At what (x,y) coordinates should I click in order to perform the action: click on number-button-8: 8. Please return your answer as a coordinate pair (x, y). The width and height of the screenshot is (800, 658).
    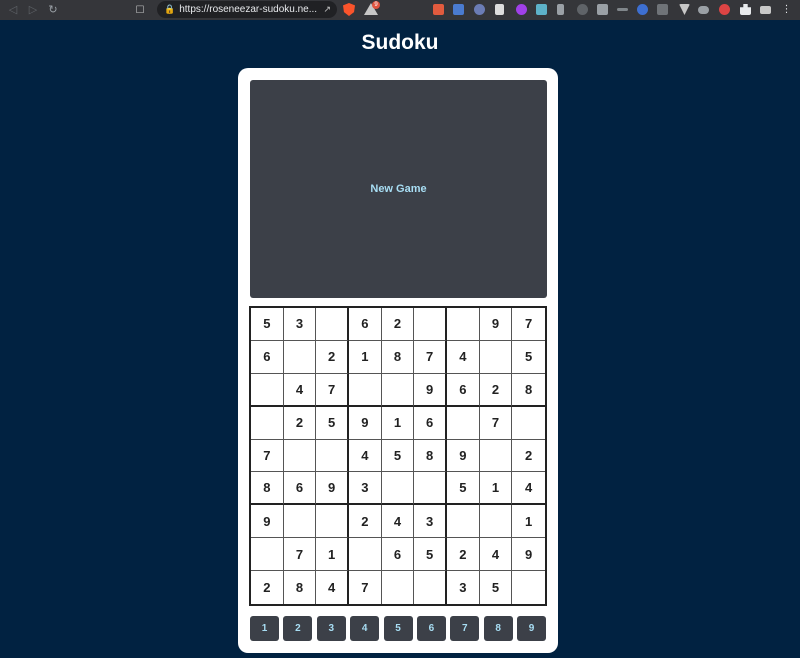
    Looking at the image, I should click on (498, 628).